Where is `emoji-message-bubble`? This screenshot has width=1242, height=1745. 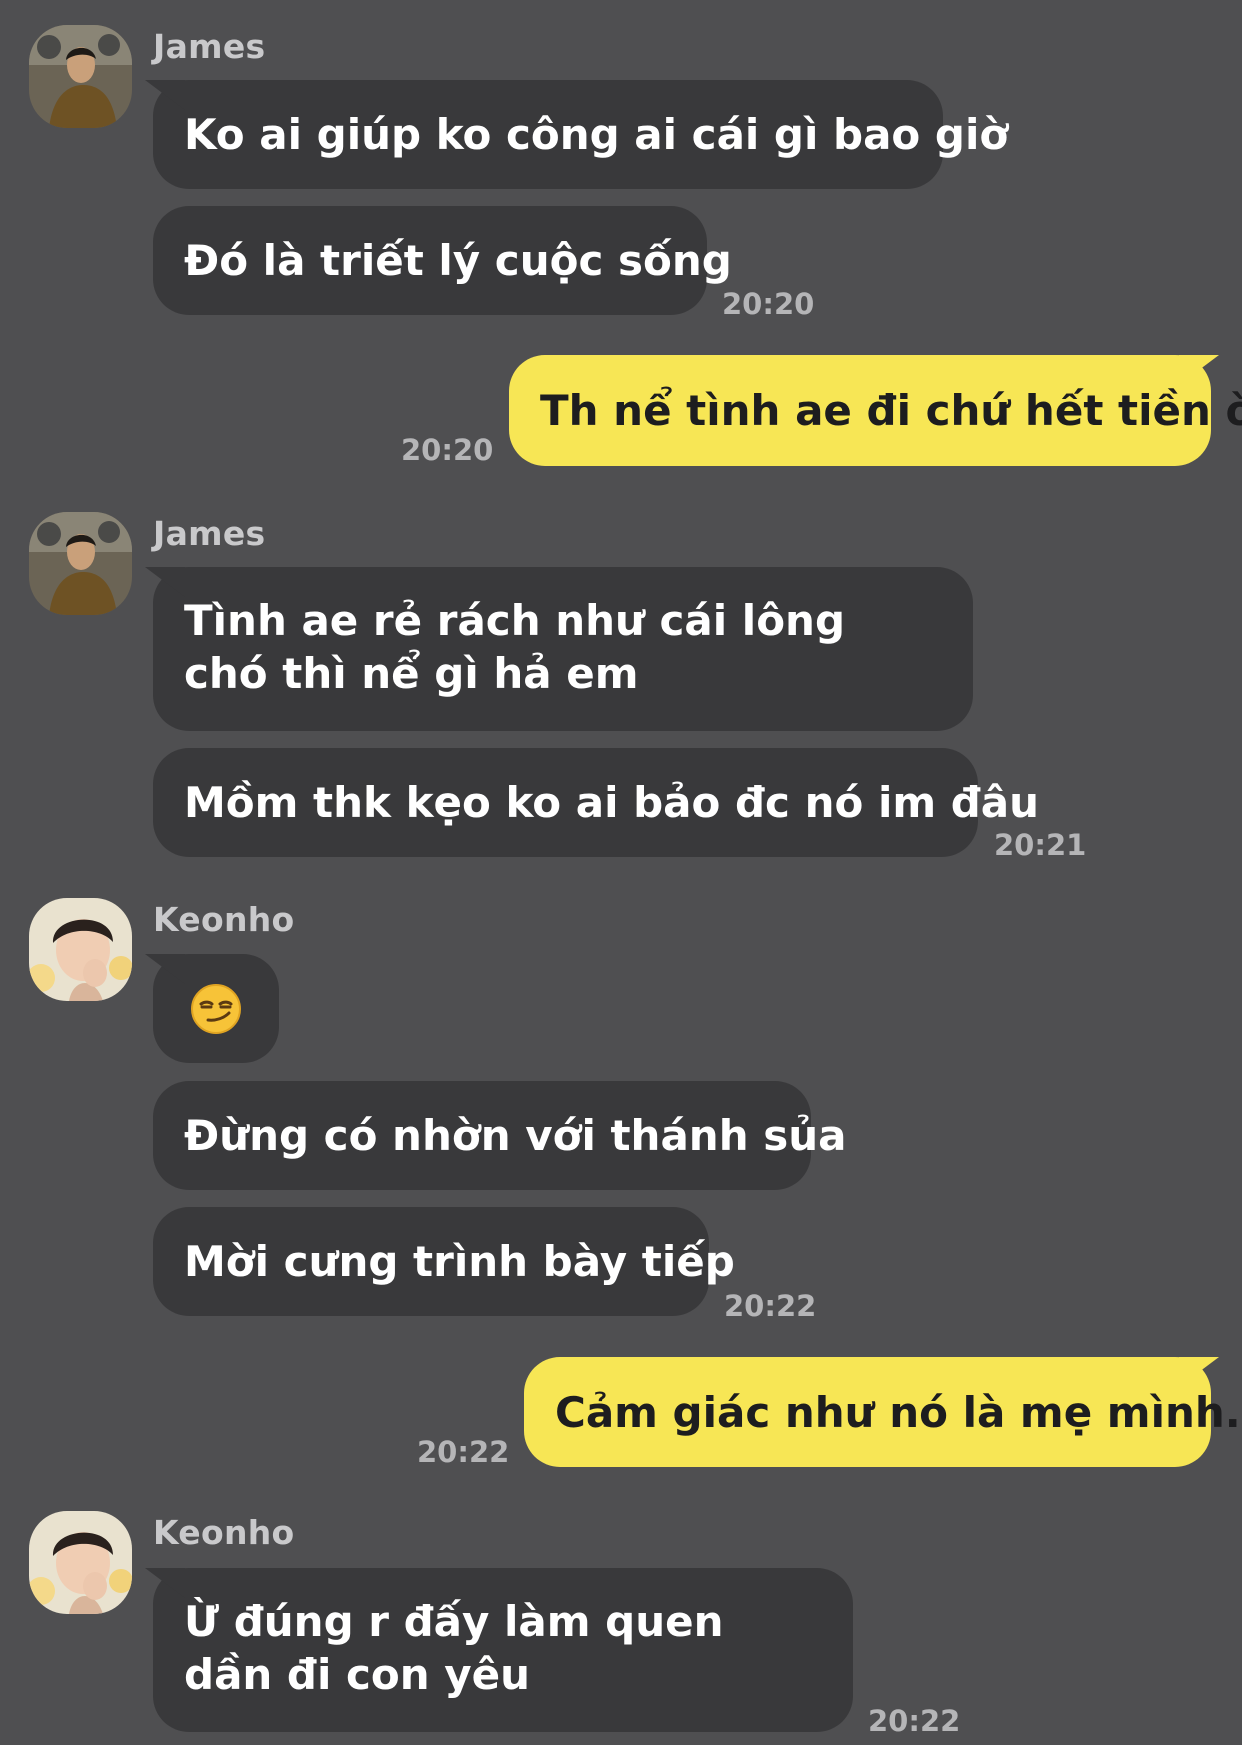 emoji-message-bubble is located at coordinates (216, 1008).